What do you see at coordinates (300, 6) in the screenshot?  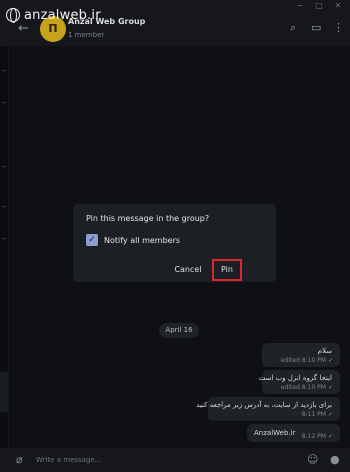 I see `minimize-button: −` at bounding box center [300, 6].